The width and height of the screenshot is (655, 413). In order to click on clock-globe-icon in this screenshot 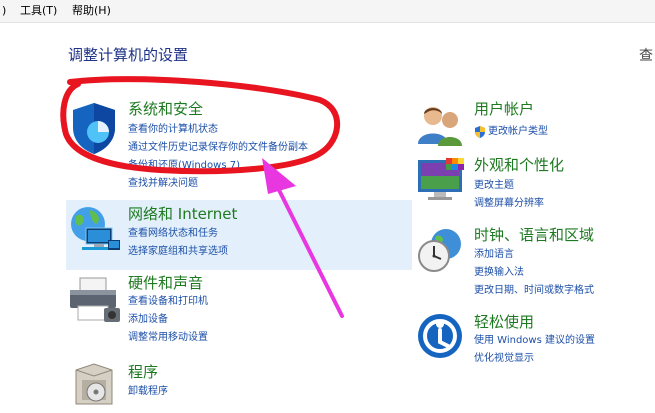, I will do `click(441, 251)`.